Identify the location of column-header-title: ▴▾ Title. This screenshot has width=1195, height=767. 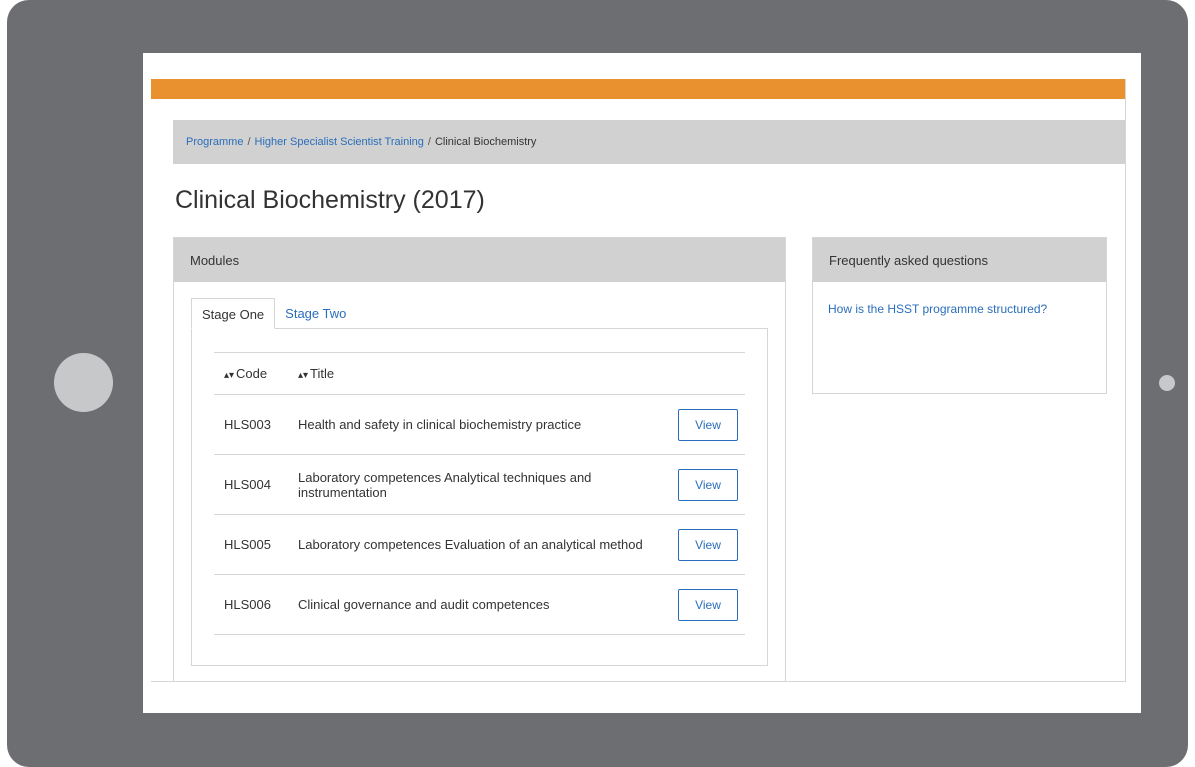
(488, 373).